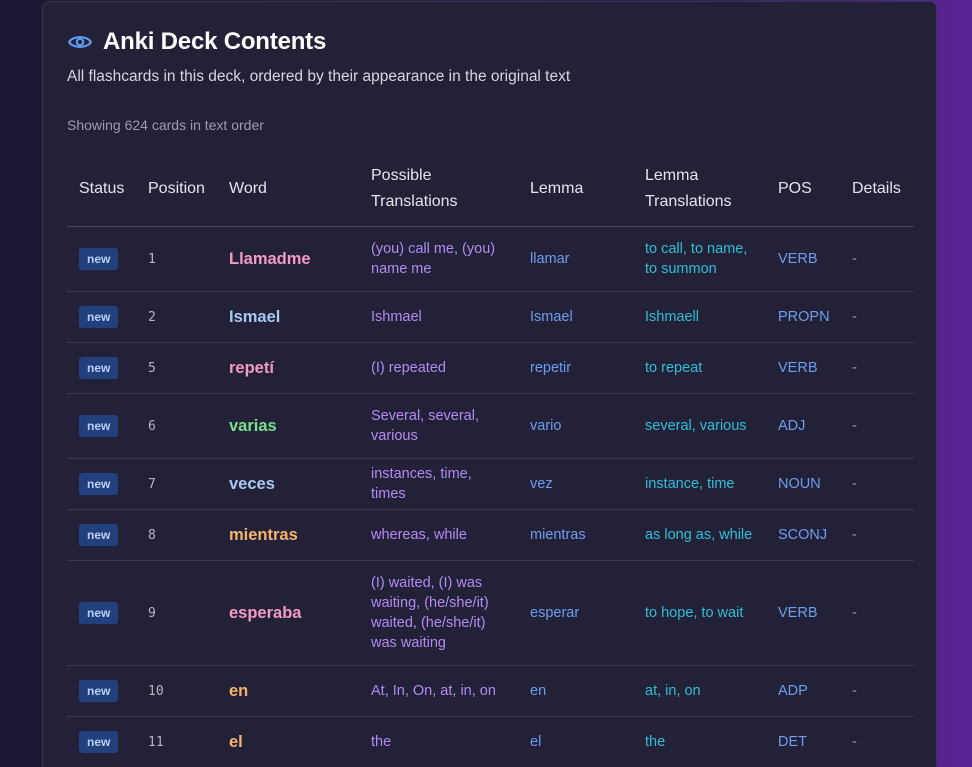 The height and width of the screenshot is (767, 972). What do you see at coordinates (152, 613) in the screenshot?
I see `position-number: 9` at bounding box center [152, 613].